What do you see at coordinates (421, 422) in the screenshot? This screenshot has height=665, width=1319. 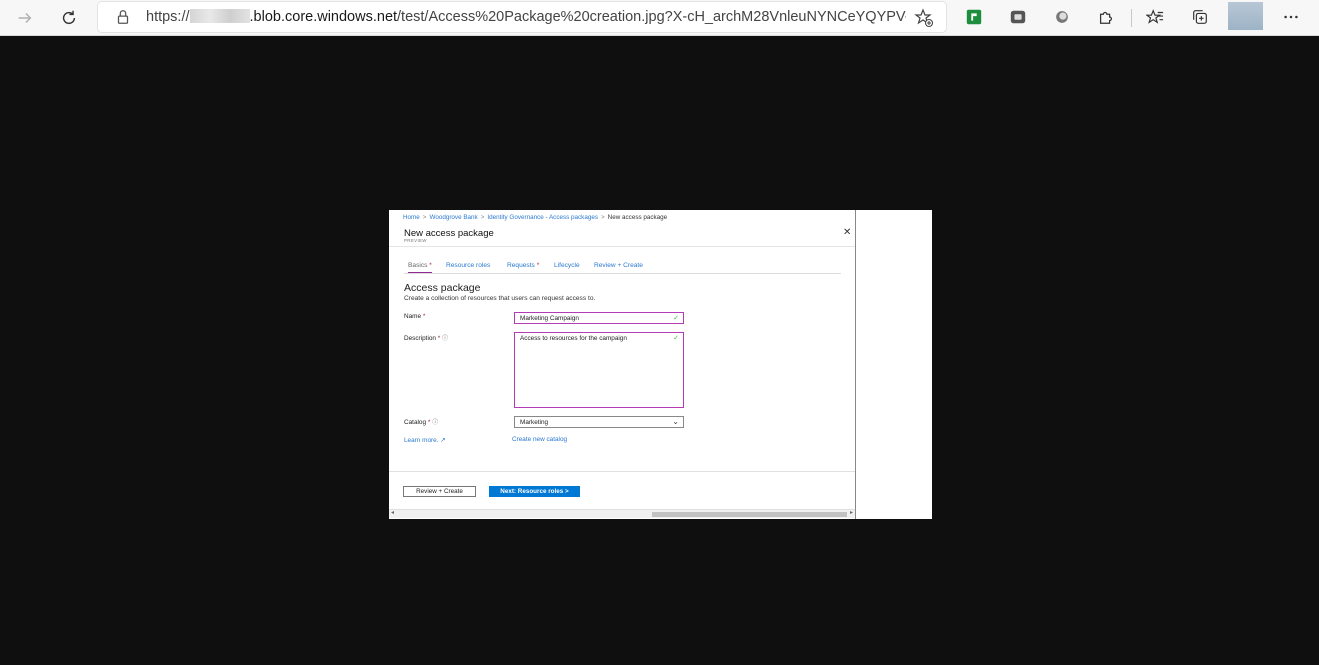 I see `catalog-label: Catalog * ⓘ` at bounding box center [421, 422].